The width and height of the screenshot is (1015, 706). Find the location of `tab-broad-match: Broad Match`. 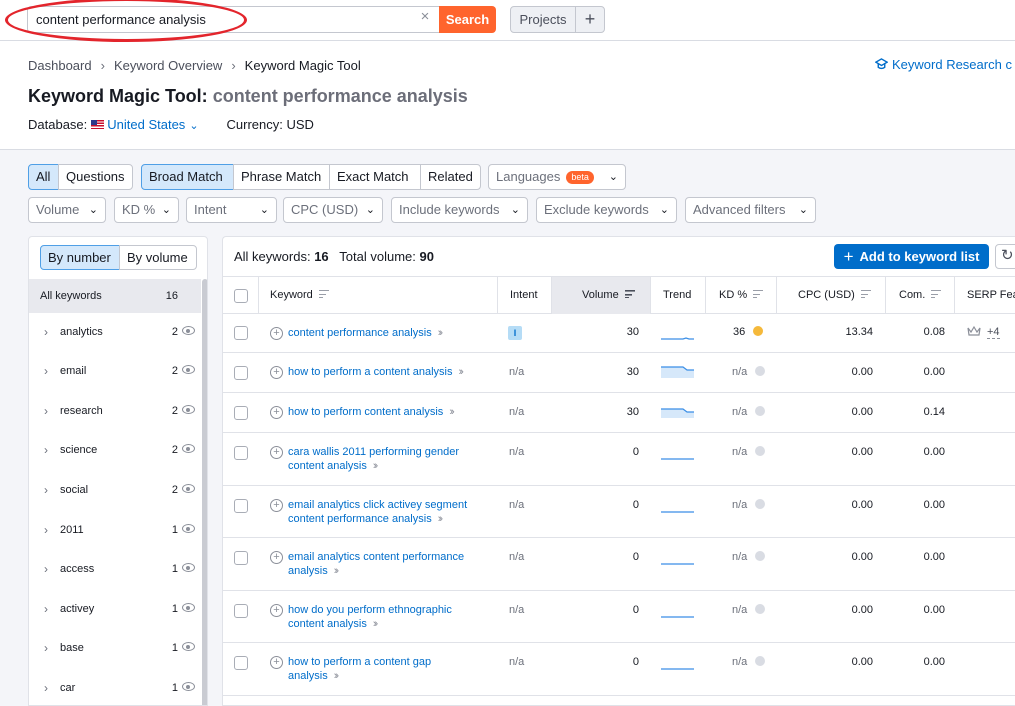

tab-broad-match: Broad Match is located at coordinates (187, 177).